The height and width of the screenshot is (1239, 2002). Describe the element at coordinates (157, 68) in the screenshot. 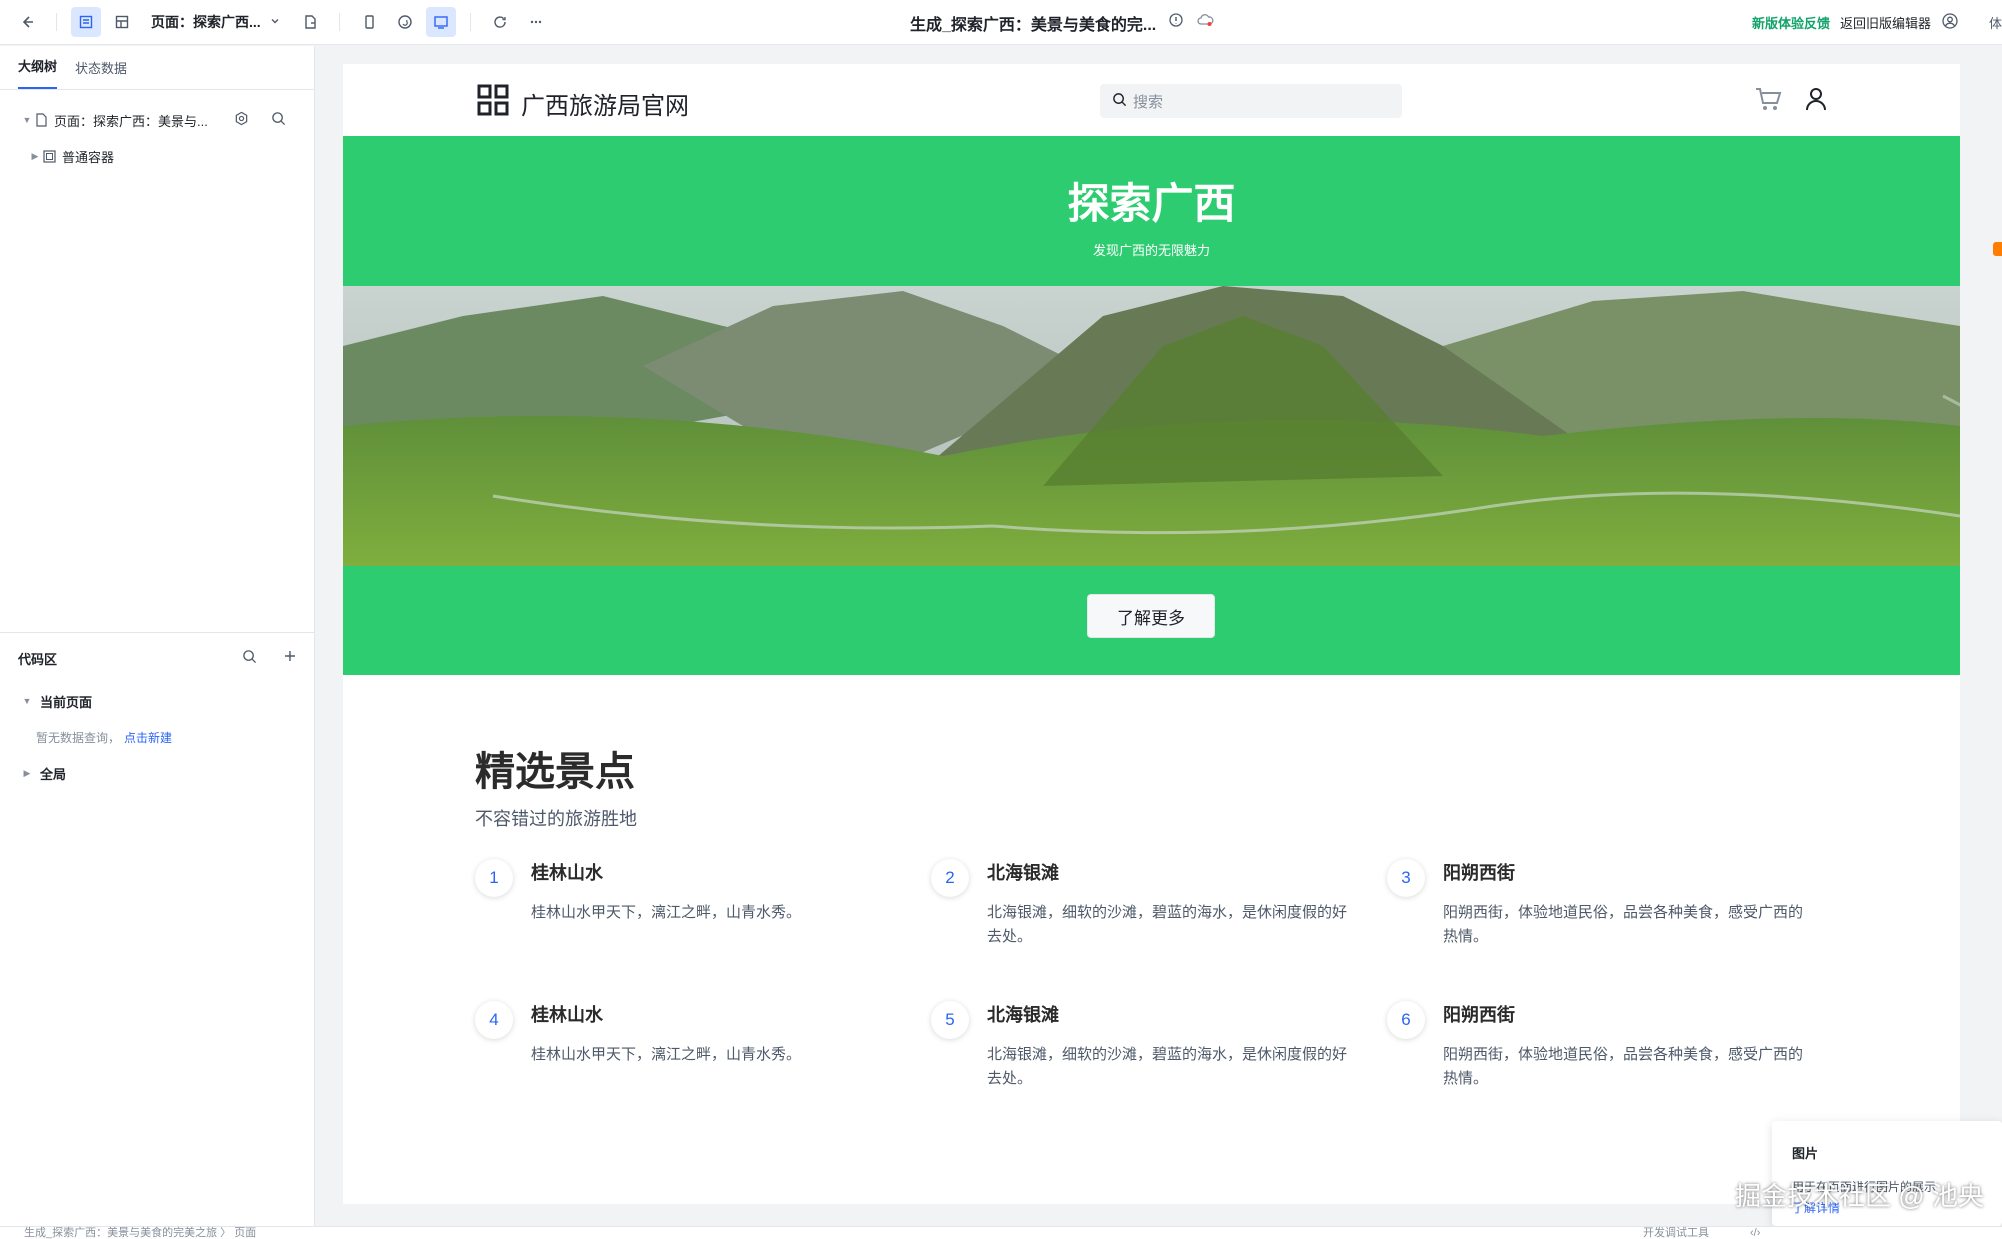

I see `sidebar-tabs: 大纲树 状态数据` at that location.